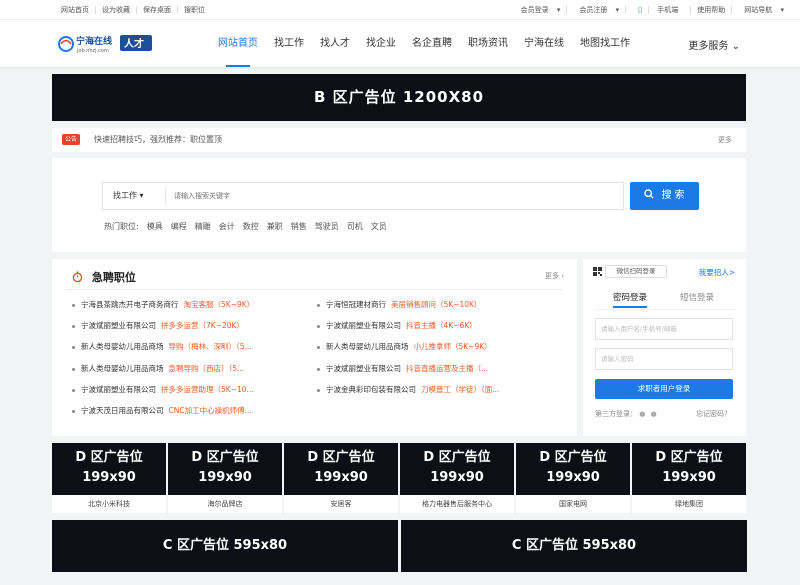 The height and width of the screenshot is (585, 800). I want to click on urgent-jobs-title: 急聘职位, so click(104, 277).